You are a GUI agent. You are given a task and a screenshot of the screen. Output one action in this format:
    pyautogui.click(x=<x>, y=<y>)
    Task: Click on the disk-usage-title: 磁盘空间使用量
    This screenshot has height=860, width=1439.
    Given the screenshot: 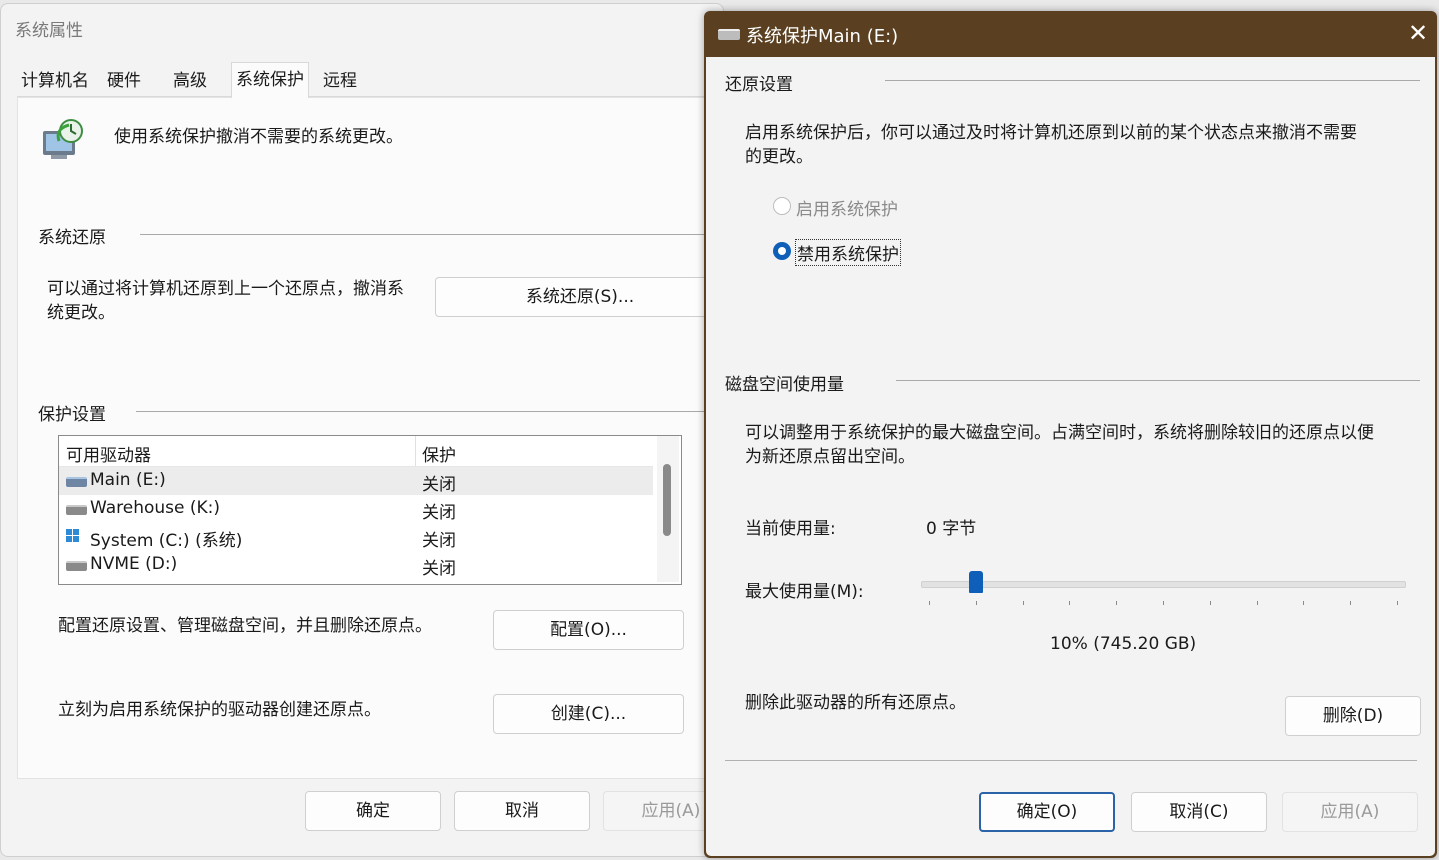 What is the action you would take?
    pyautogui.click(x=784, y=385)
    